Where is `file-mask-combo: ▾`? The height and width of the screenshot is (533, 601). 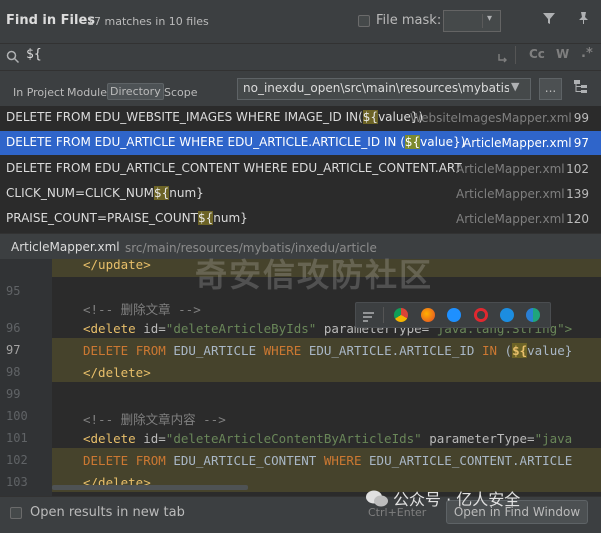
file-mask-combo: ▾ is located at coordinates (472, 21).